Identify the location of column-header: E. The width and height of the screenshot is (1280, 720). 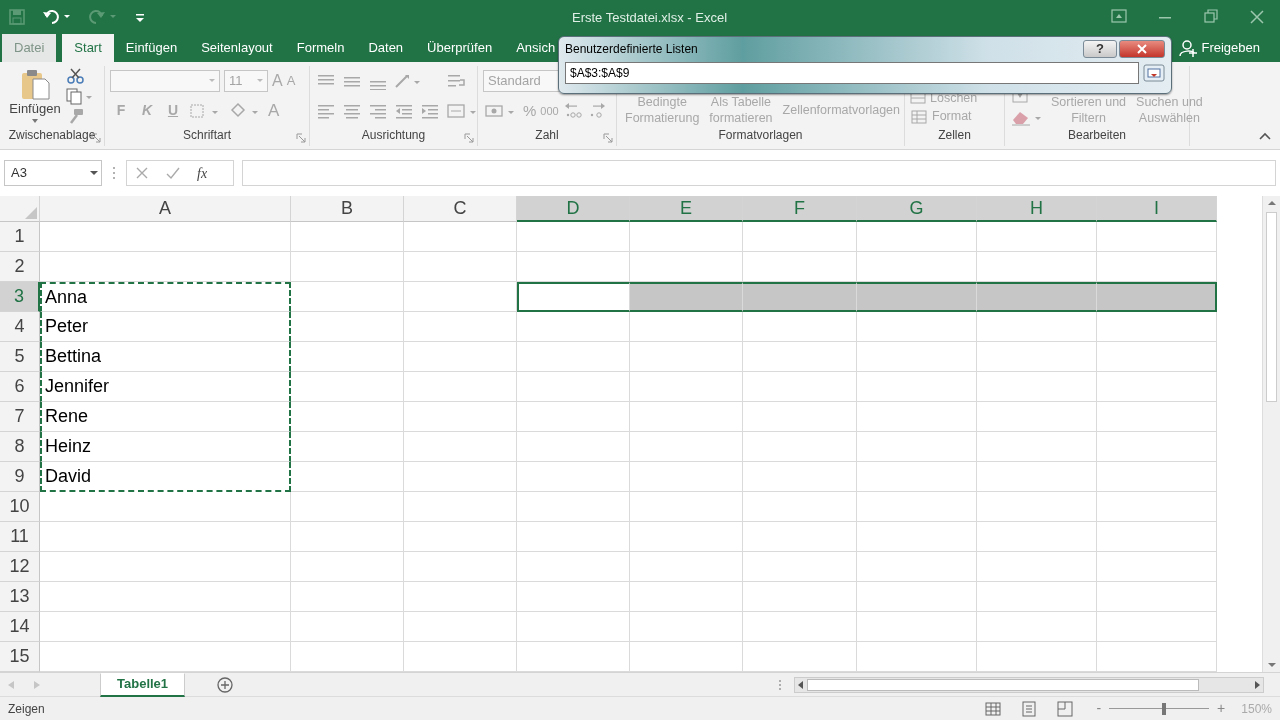
(686, 209).